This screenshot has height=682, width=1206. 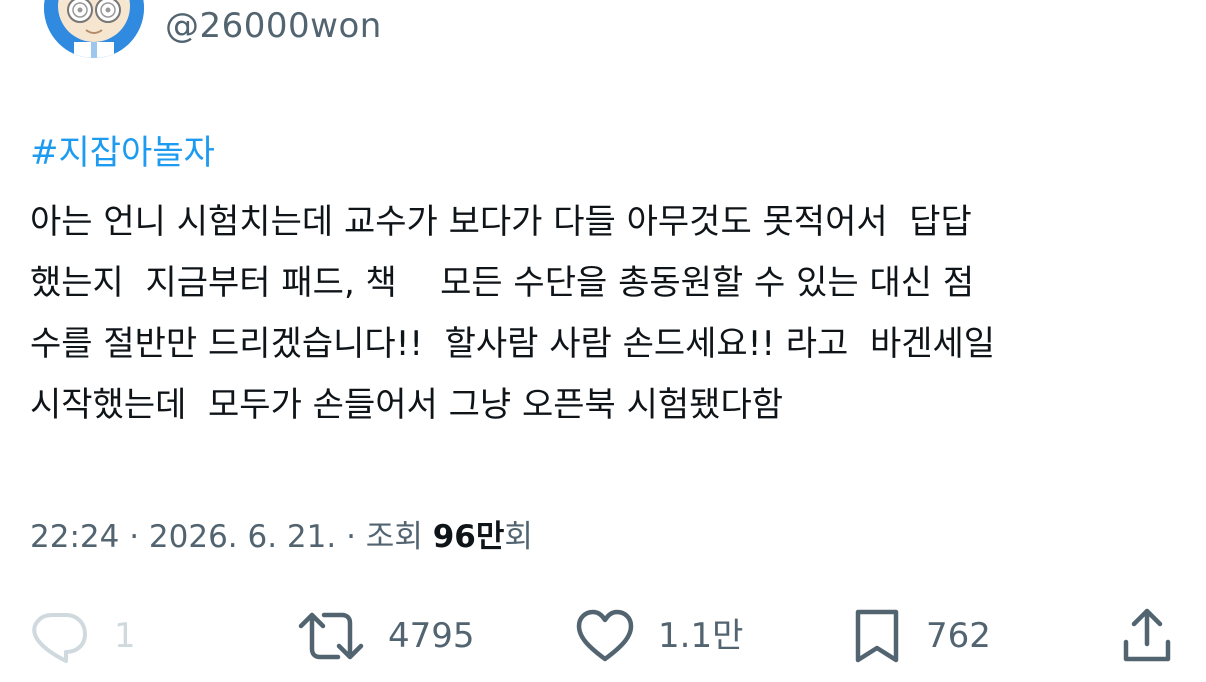 I want to click on tweet-text-line: 했는지 지금부터 패드, 책 모든 수단을 총동원할 수 있는 대신 점, so click(x=502, y=283).